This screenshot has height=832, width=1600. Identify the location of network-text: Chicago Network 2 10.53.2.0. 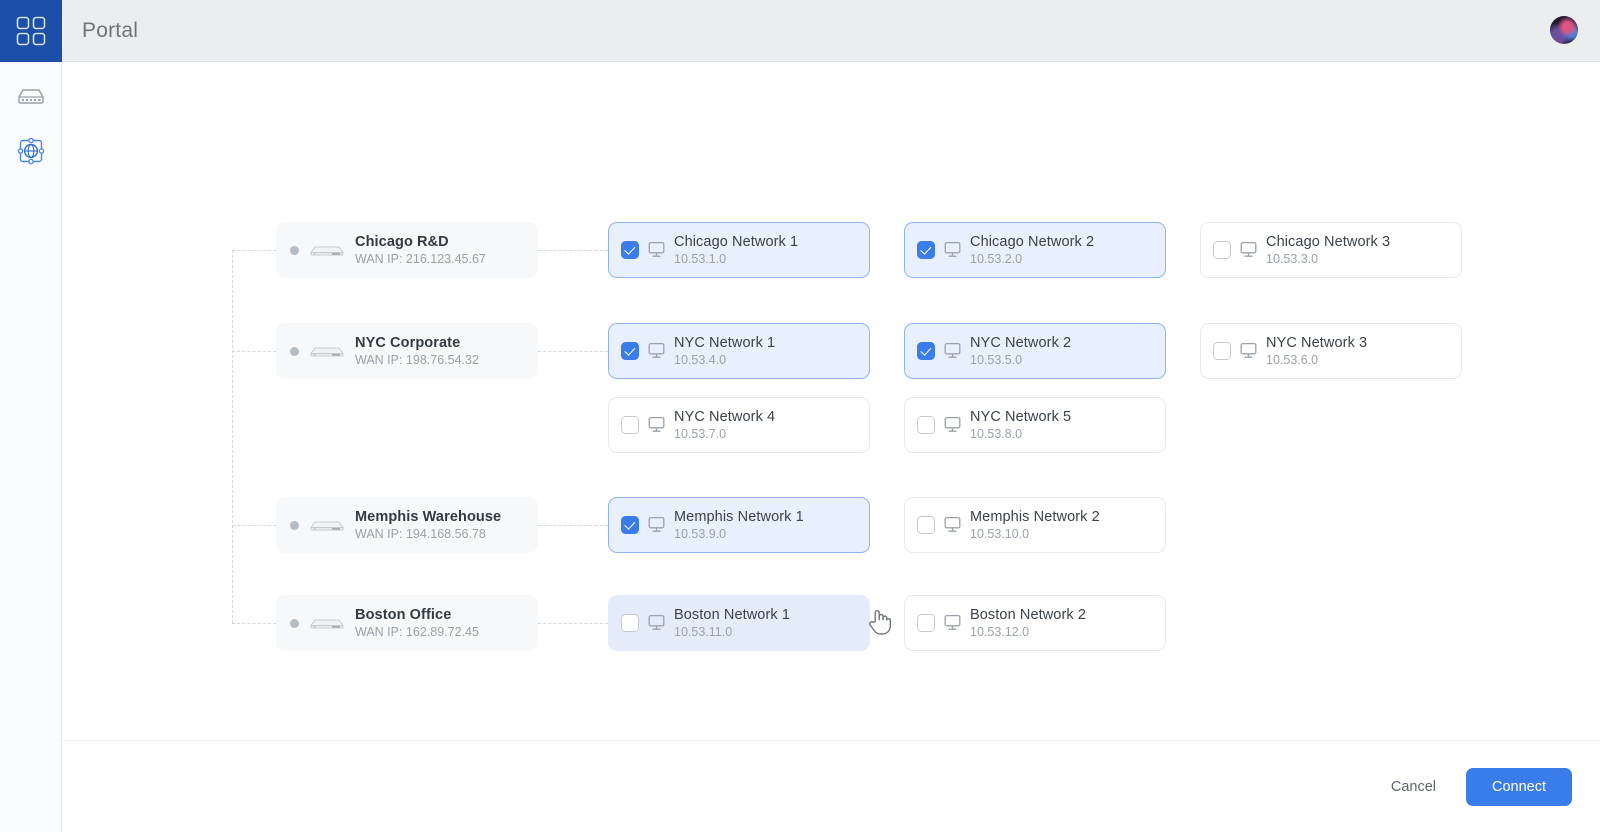
(1032, 250).